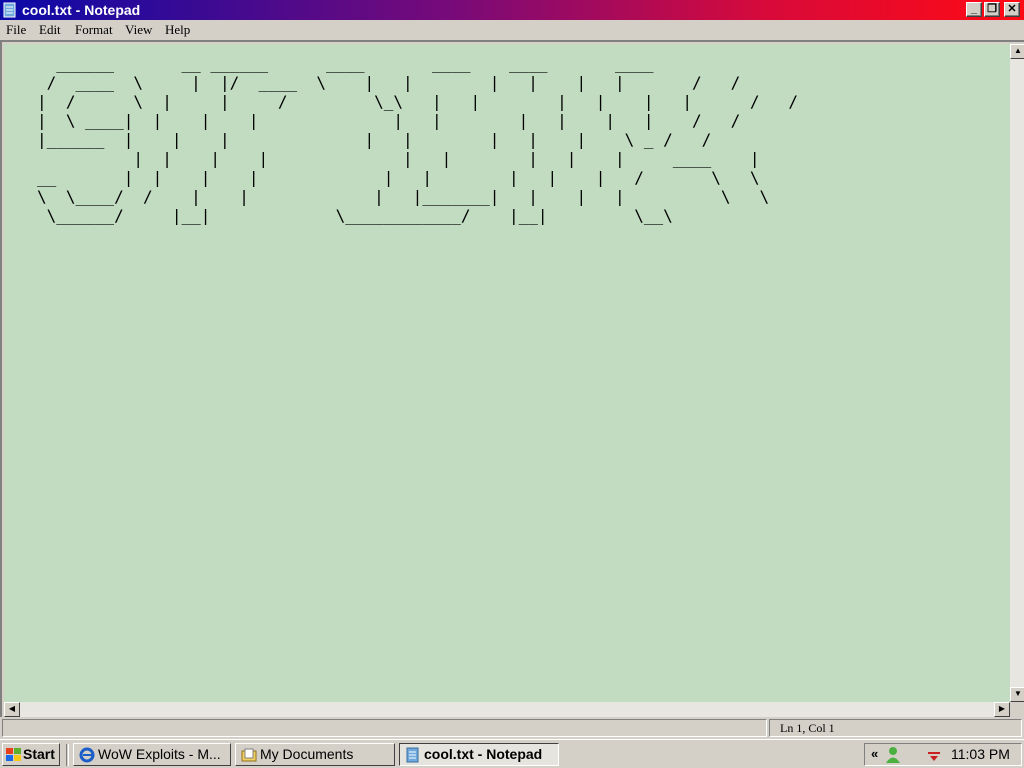 This screenshot has width=1024, height=768. I want to click on network-icon, so click(934, 756).